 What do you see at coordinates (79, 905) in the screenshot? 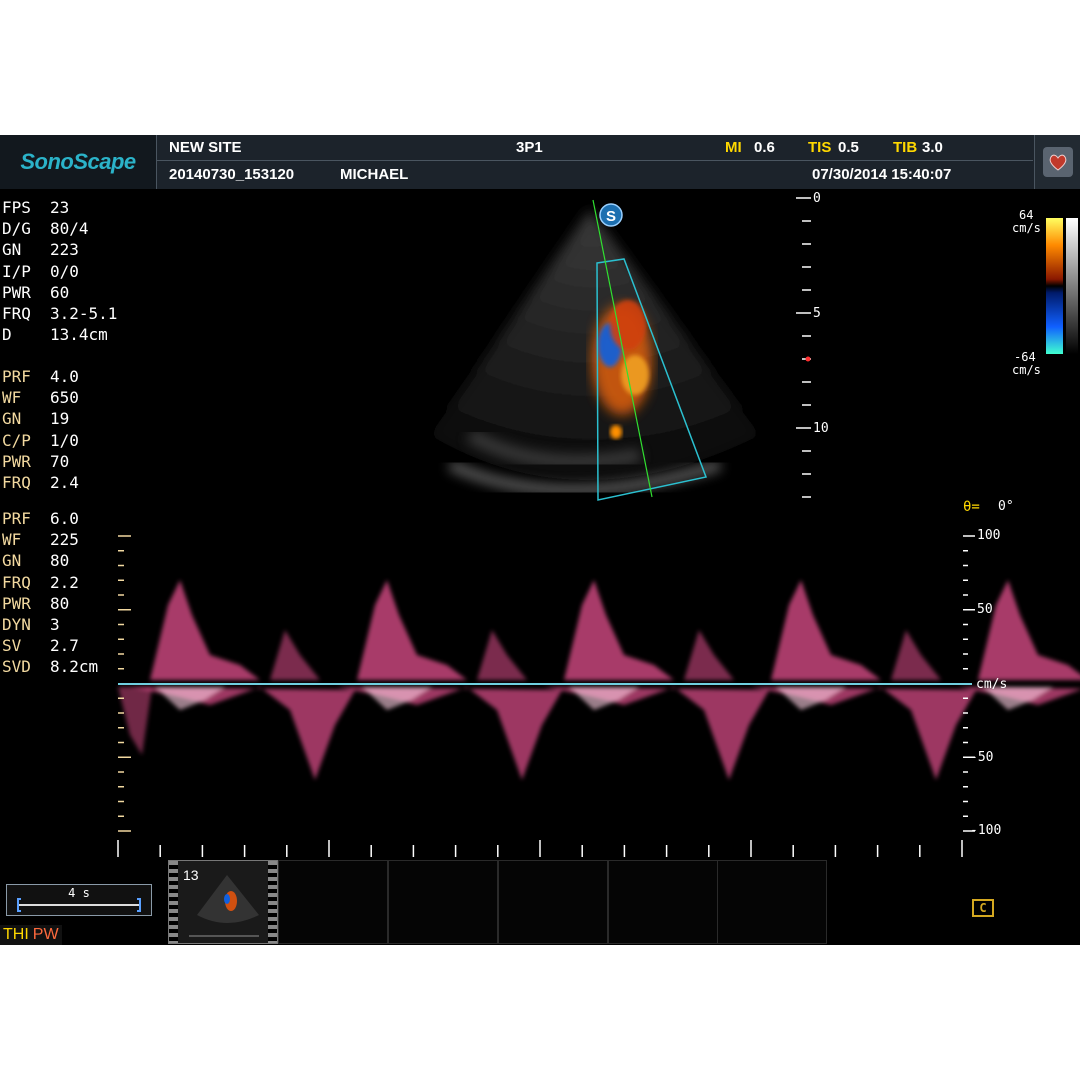
I see `time-scale-track` at bounding box center [79, 905].